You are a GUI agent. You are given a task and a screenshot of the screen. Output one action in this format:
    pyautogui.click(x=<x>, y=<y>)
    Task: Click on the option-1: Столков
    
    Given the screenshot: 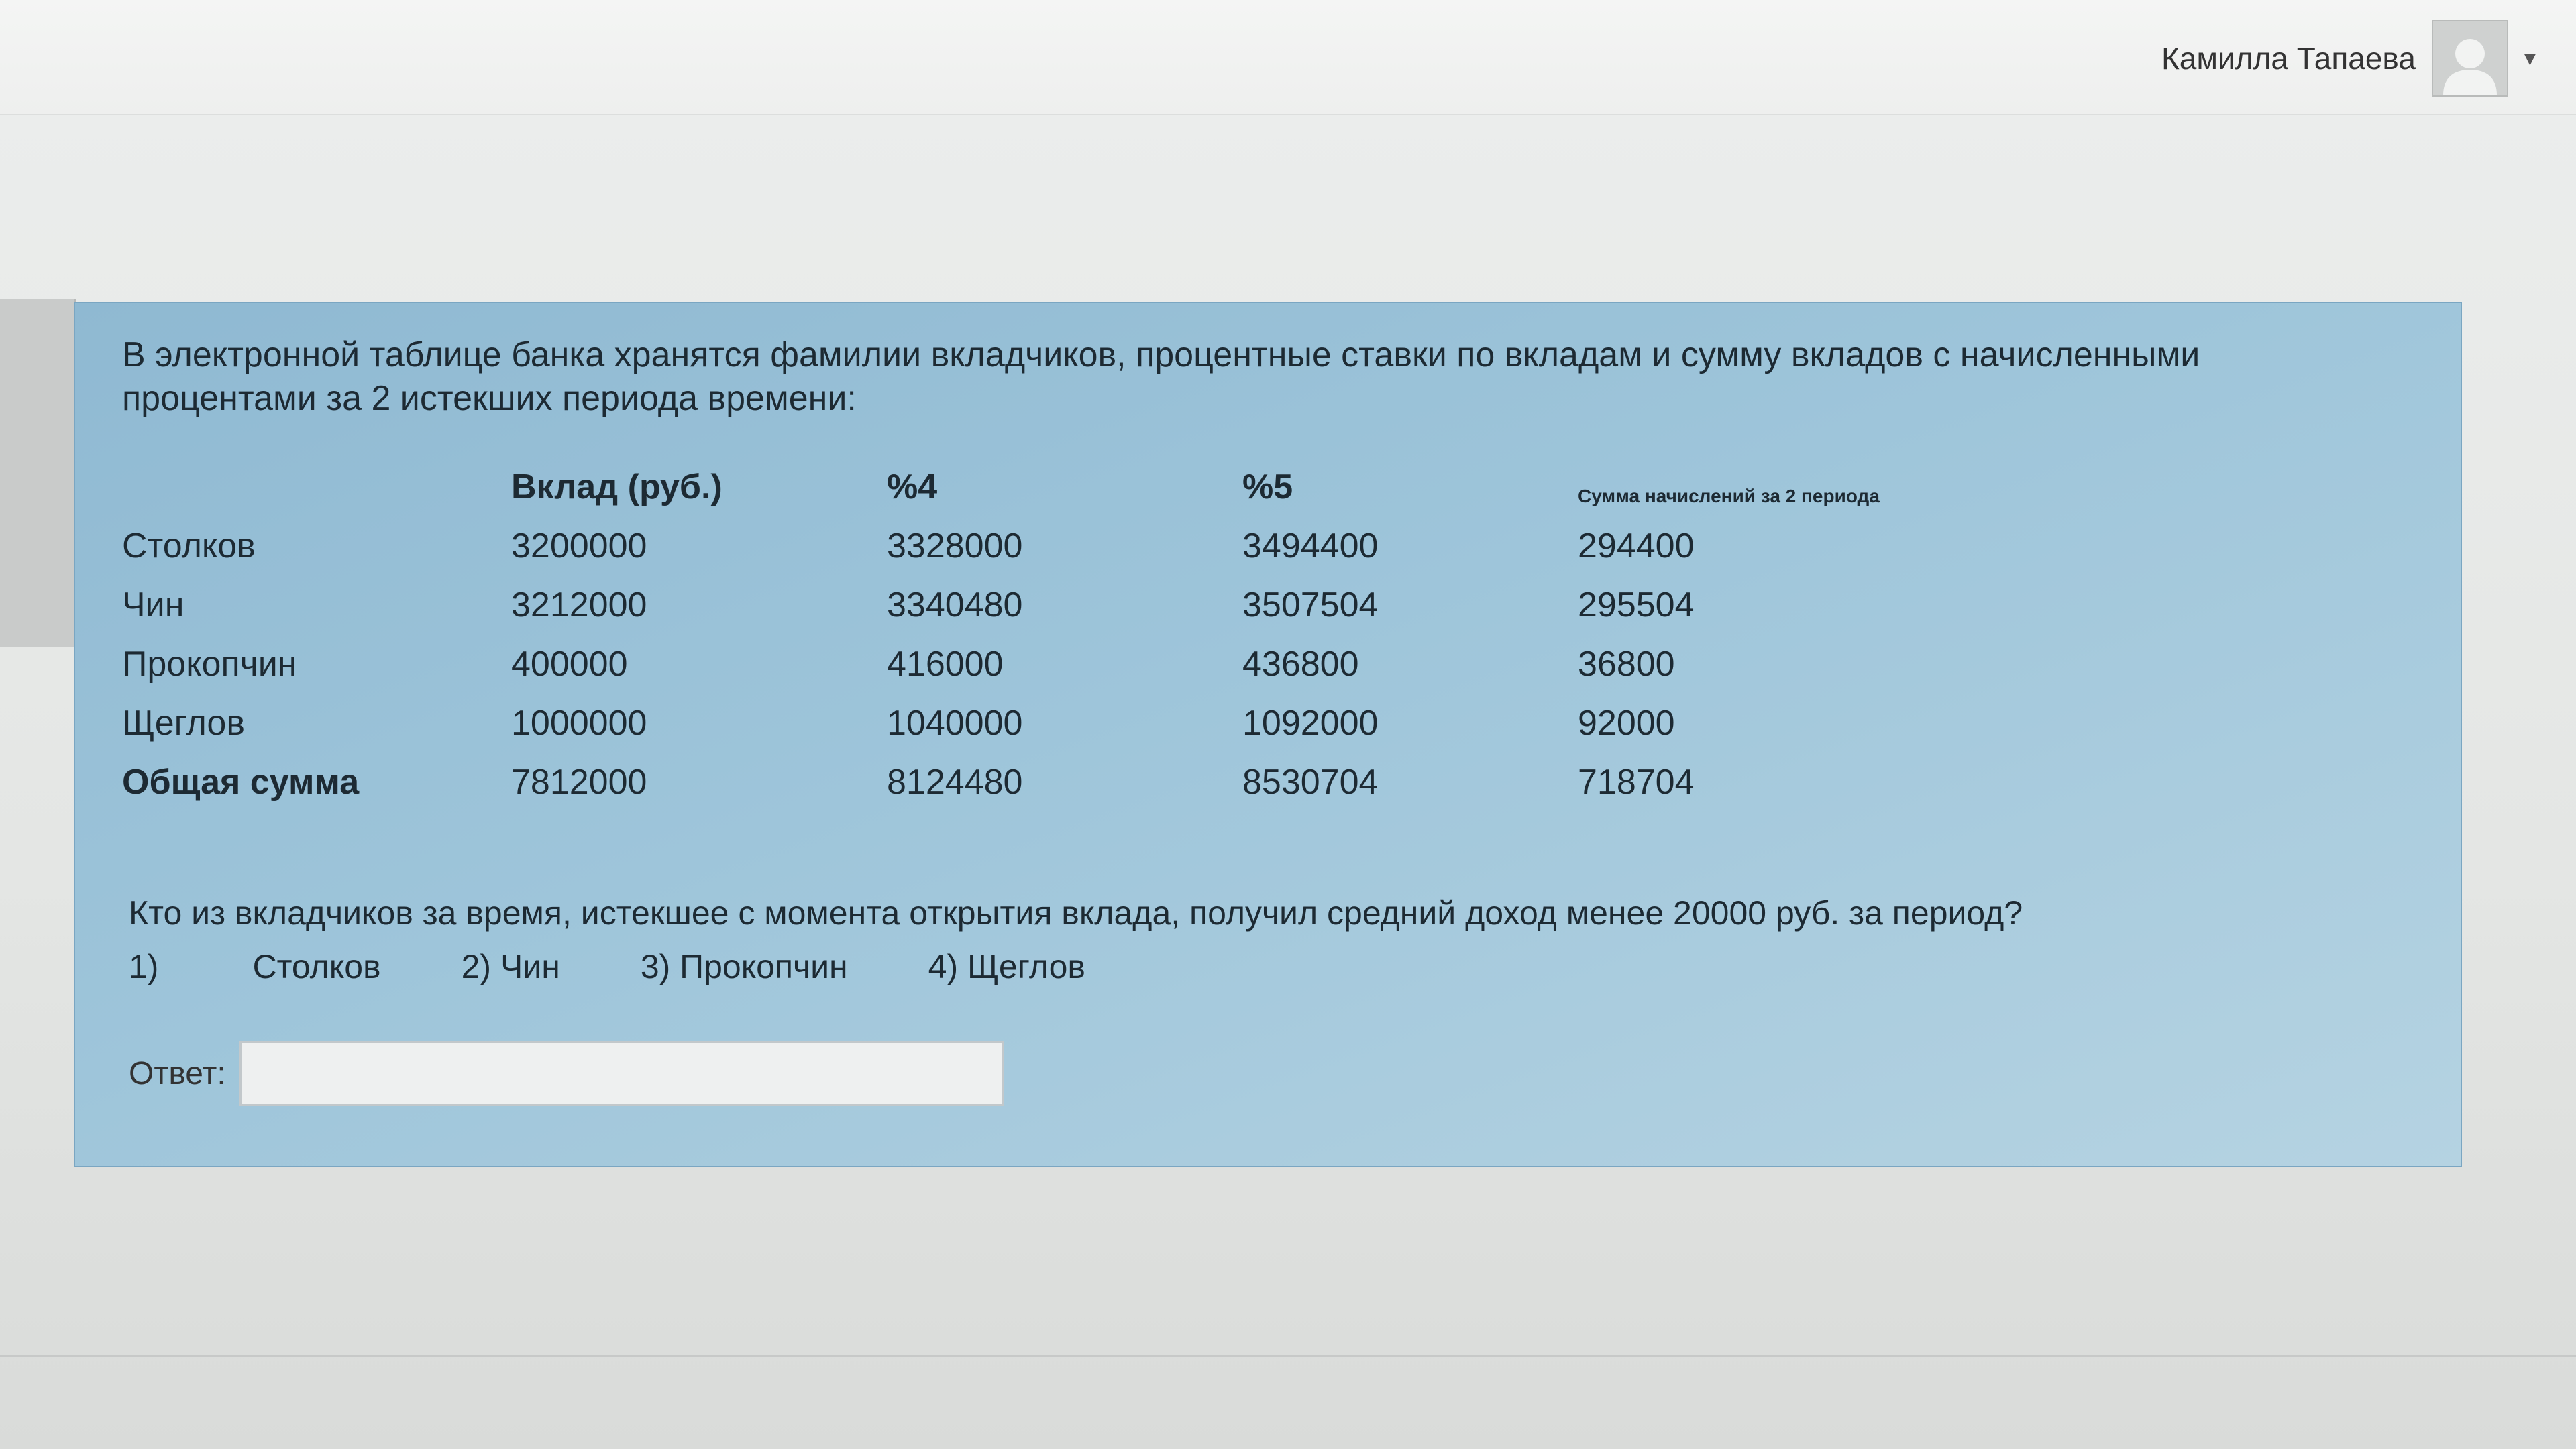 What is the action you would take?
    pyautogui.click(x=316, y=966)
    